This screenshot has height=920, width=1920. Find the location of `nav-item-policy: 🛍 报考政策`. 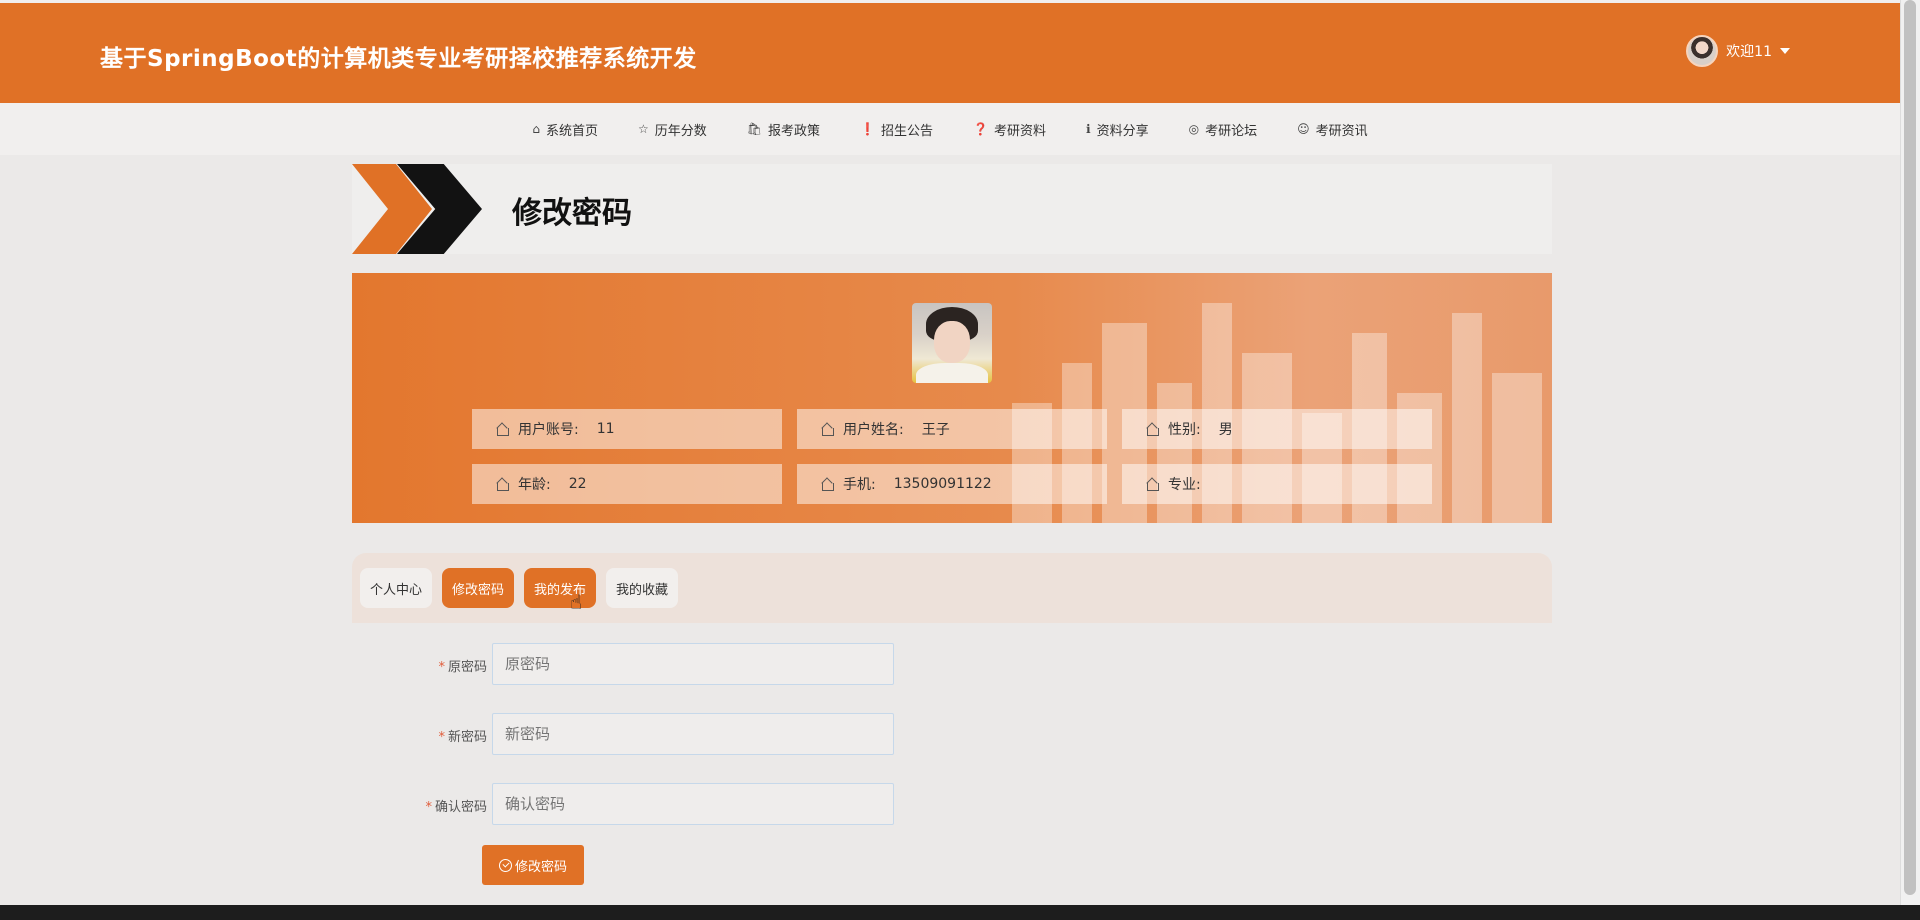

nav-item-policy: 🛍 报考政策 is located at coordinates (783, 129).